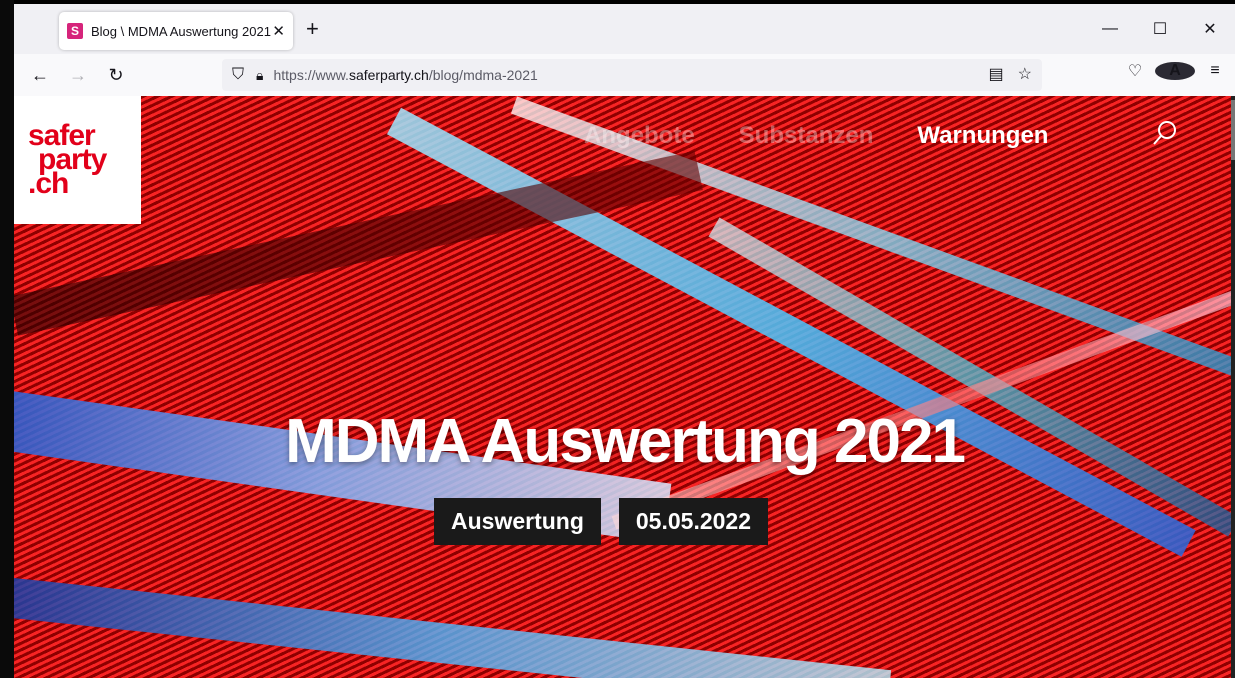  Describe the element at coordinates (806, 136) in the screenshot. I see `nav-item-substanzen: Substanzen` at that location.